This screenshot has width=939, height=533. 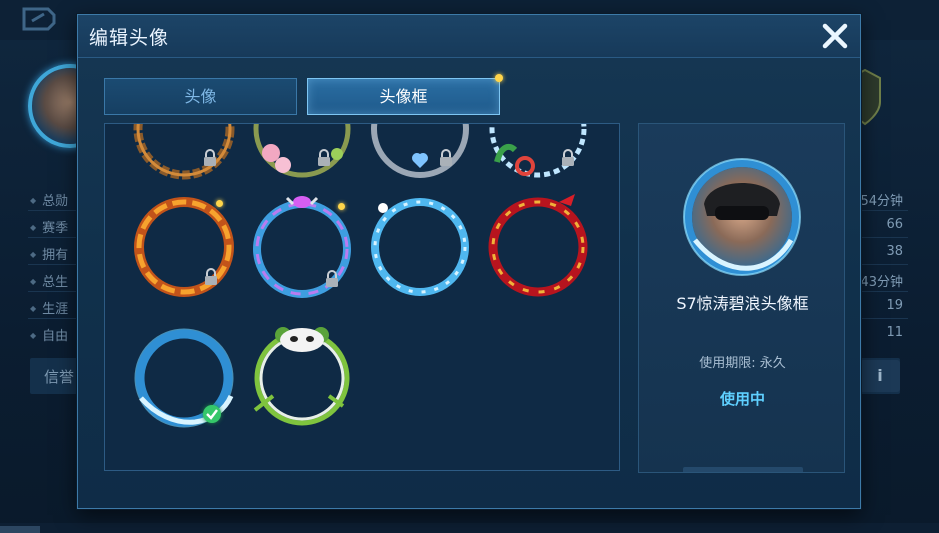 What do you see at coordinates (538, 151) in the screenshot?
I see `beach-palm-frame-icon` at bounding box center [538, 151].